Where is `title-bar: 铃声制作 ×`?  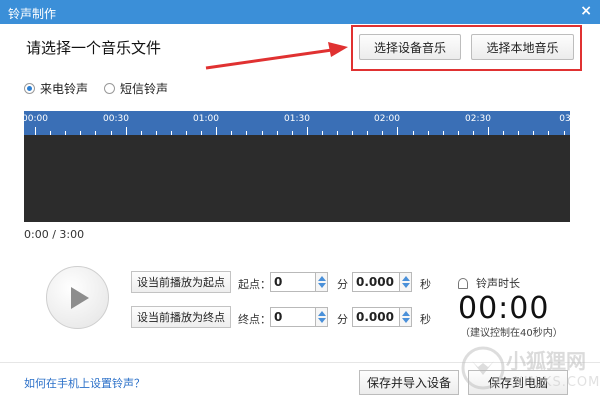
title-bar: 铃声制作 × is located at coordinates (300, 12).